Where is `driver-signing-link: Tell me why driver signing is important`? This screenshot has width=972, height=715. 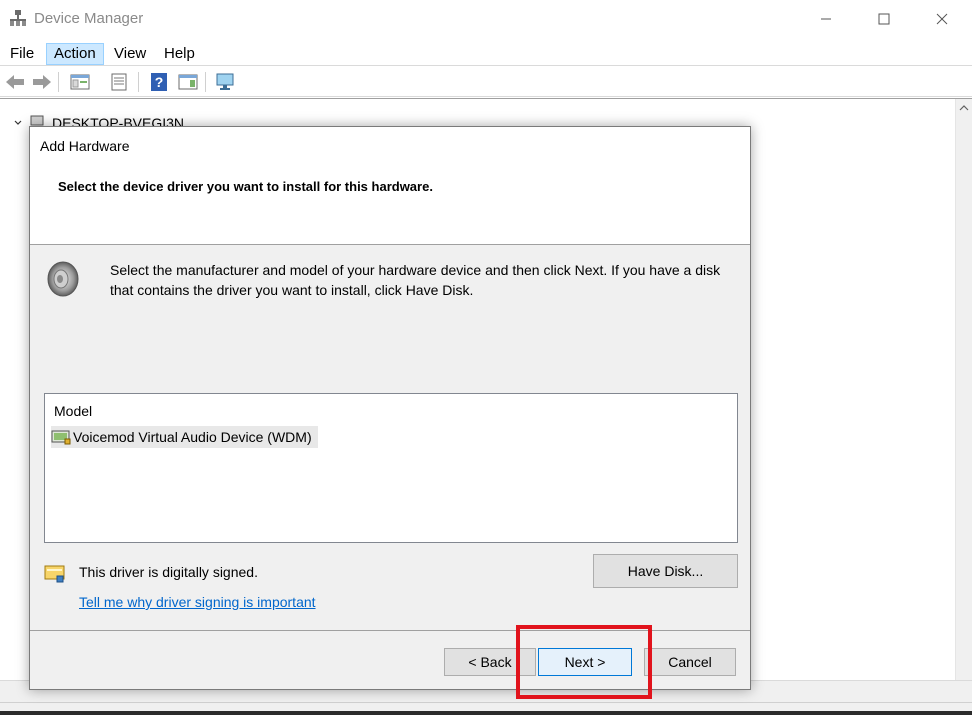
driver-signing-link: Tell me why driver signing is important is located at coordinates (197, 602).